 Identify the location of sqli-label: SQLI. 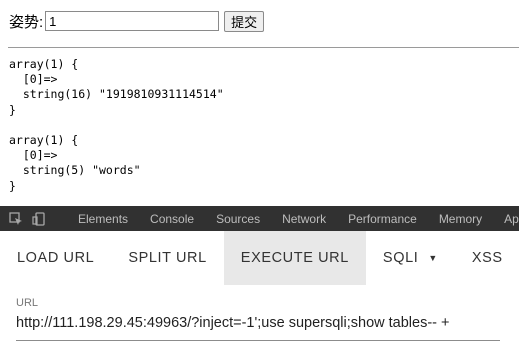
(400, 258).